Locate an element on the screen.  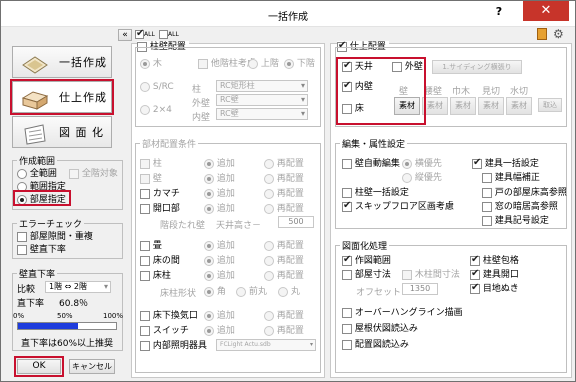
inner-wall-label: 内壁 is located at coordinates (201, 118).